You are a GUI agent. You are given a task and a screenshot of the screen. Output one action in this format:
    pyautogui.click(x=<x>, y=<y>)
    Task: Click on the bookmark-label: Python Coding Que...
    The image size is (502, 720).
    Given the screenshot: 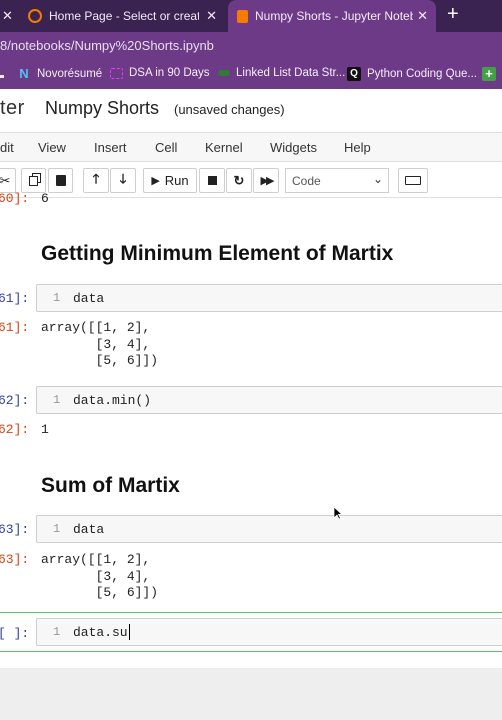 What is the action you would take?
    pyautogui.click(x=422, y=74)
    